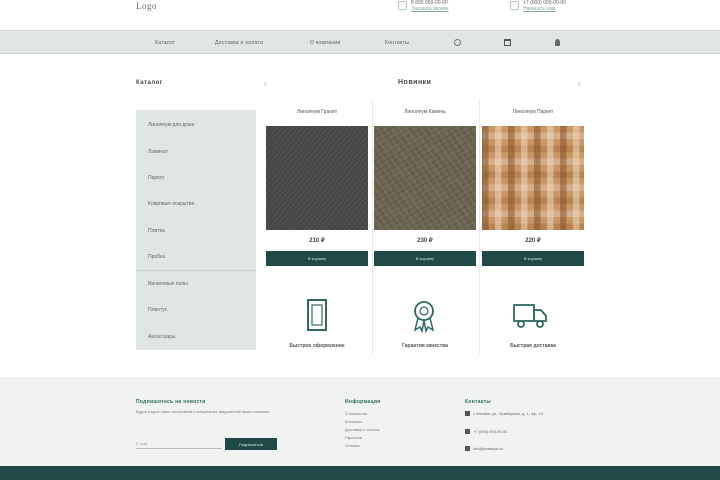 The image size is (720, 480). What do you see at coordinates (424, 317) in the screenshot?
I see `award-icon` at bounding box center [424, 317].